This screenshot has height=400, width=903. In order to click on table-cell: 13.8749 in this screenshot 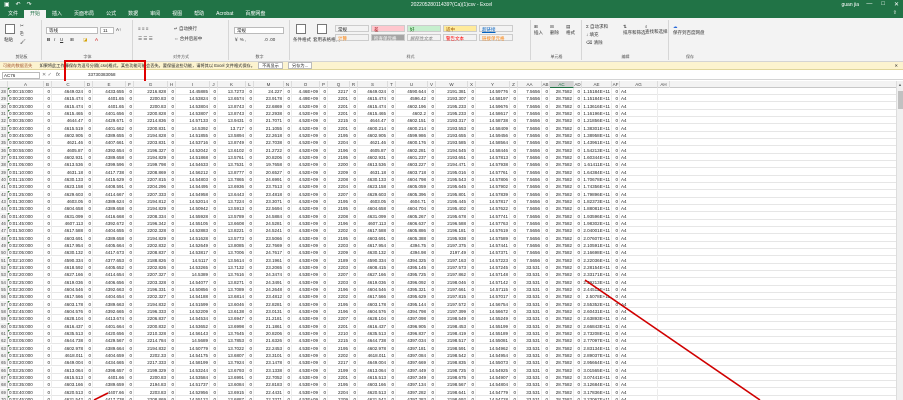, I will do `click(232, 143)`.